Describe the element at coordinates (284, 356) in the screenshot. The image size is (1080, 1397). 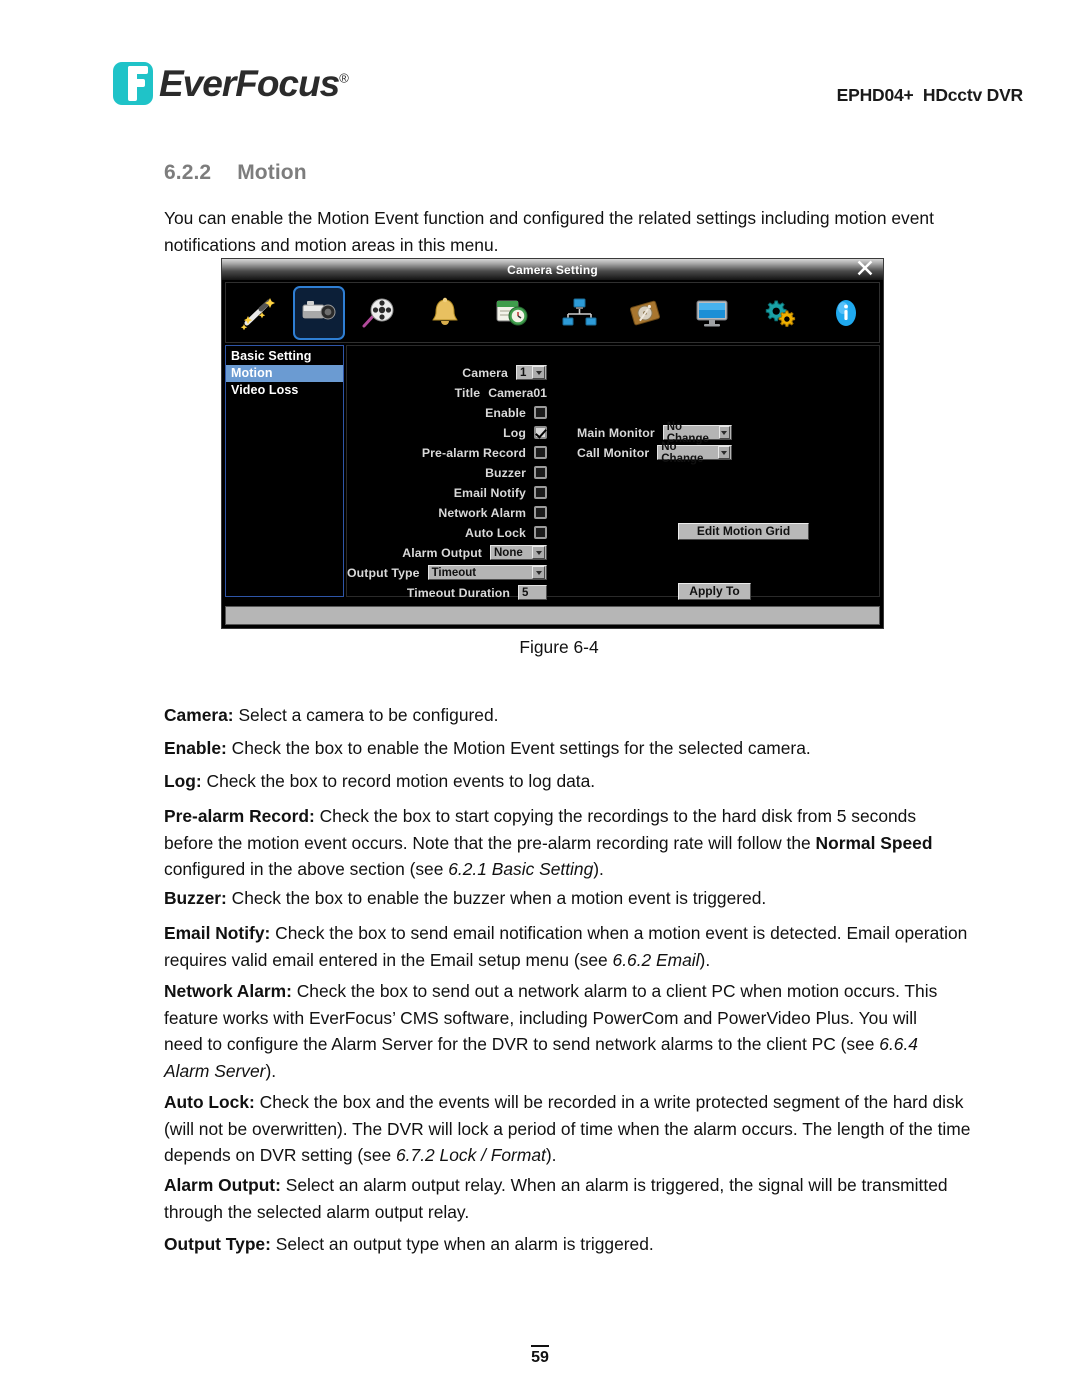
I see `sidebar-item-basic-setting: Basic Setting` at that location.